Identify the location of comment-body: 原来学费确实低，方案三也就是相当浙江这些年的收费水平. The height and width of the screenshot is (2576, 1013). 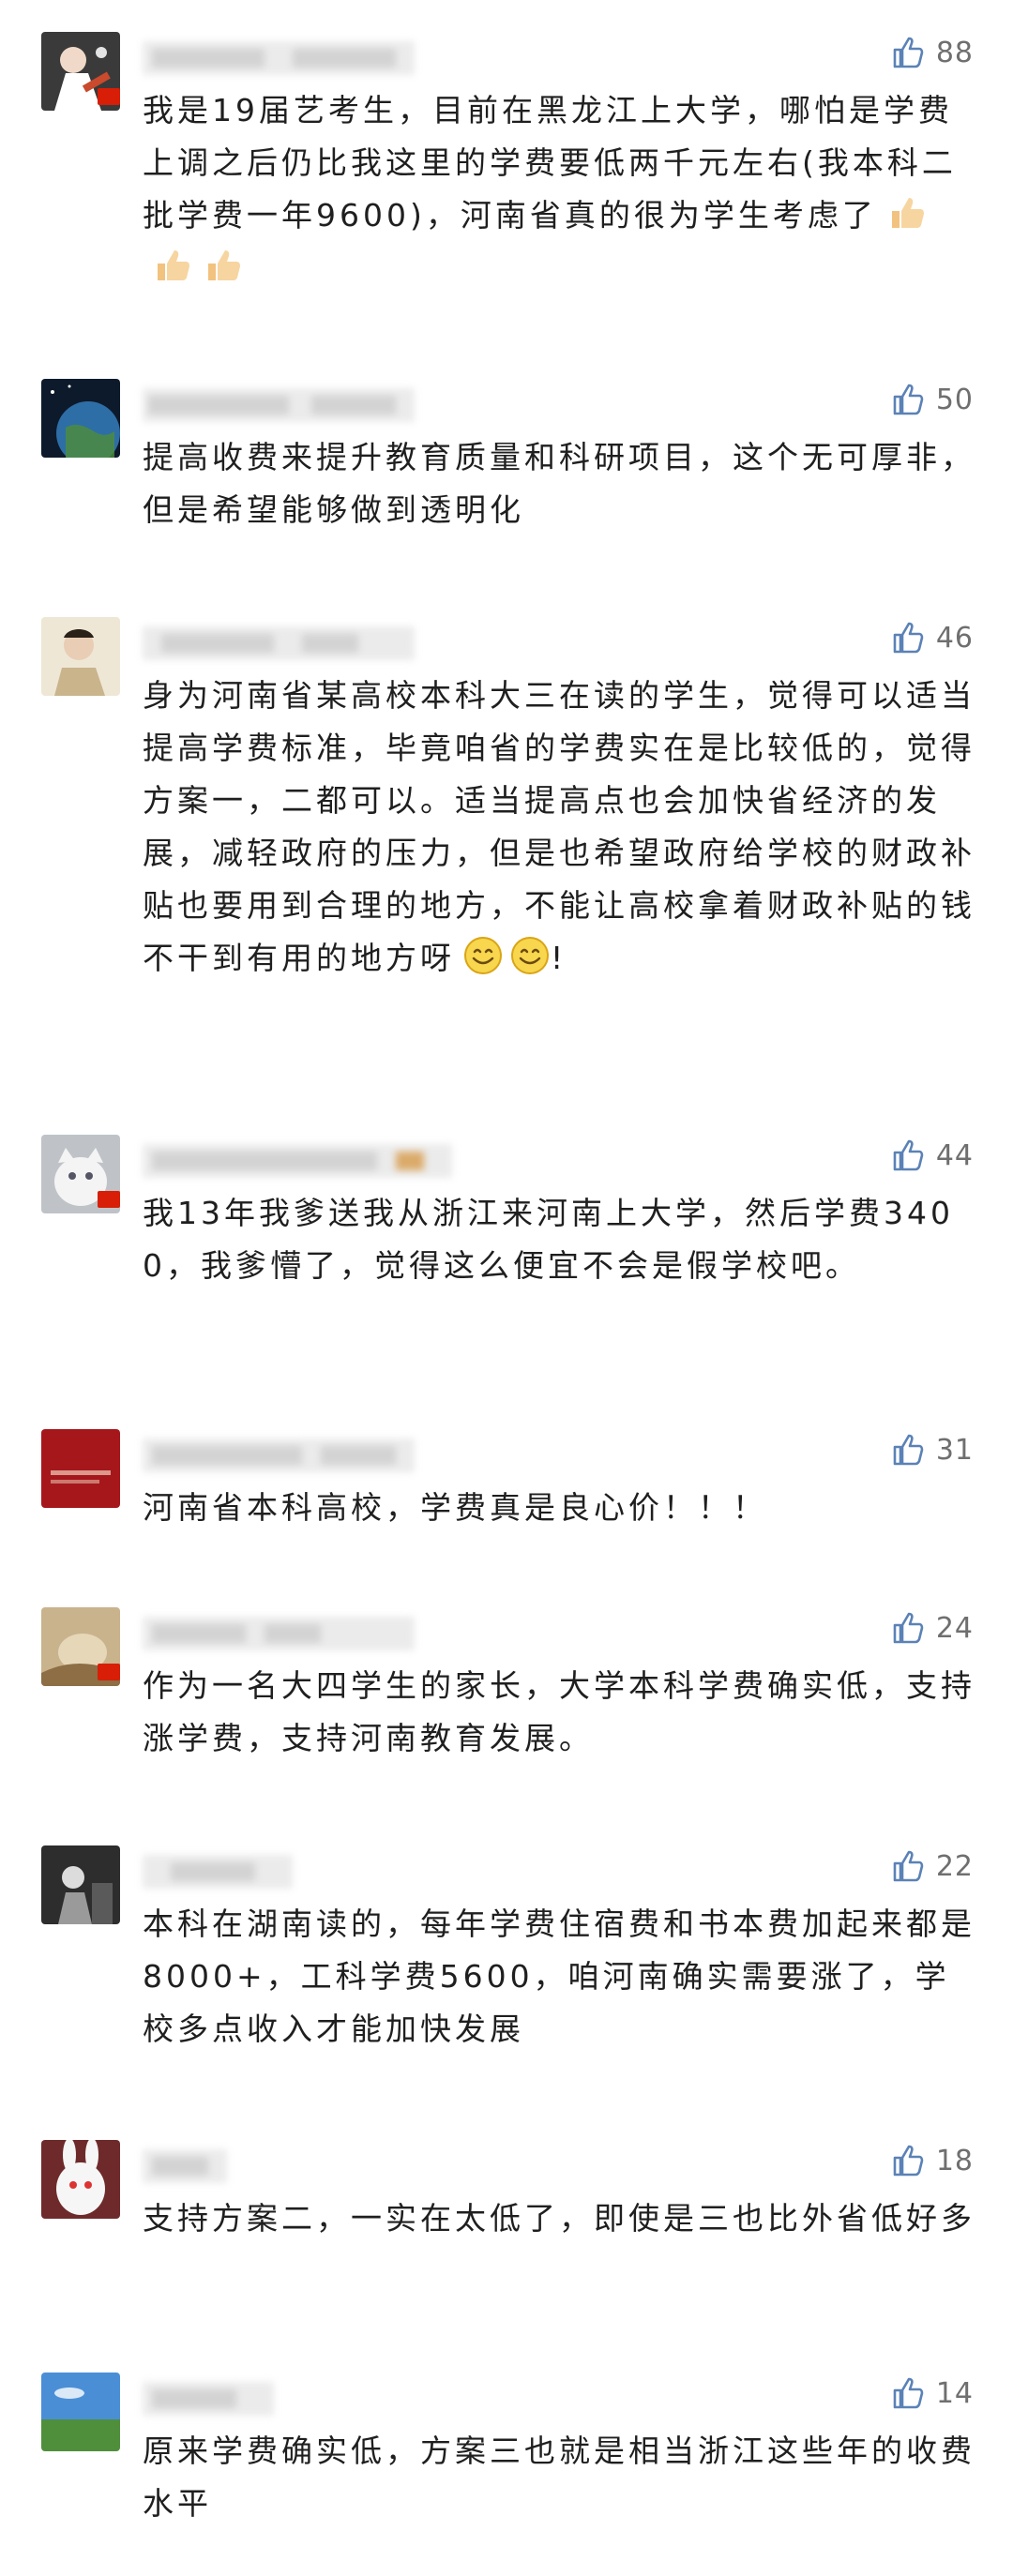
(559, 2477).